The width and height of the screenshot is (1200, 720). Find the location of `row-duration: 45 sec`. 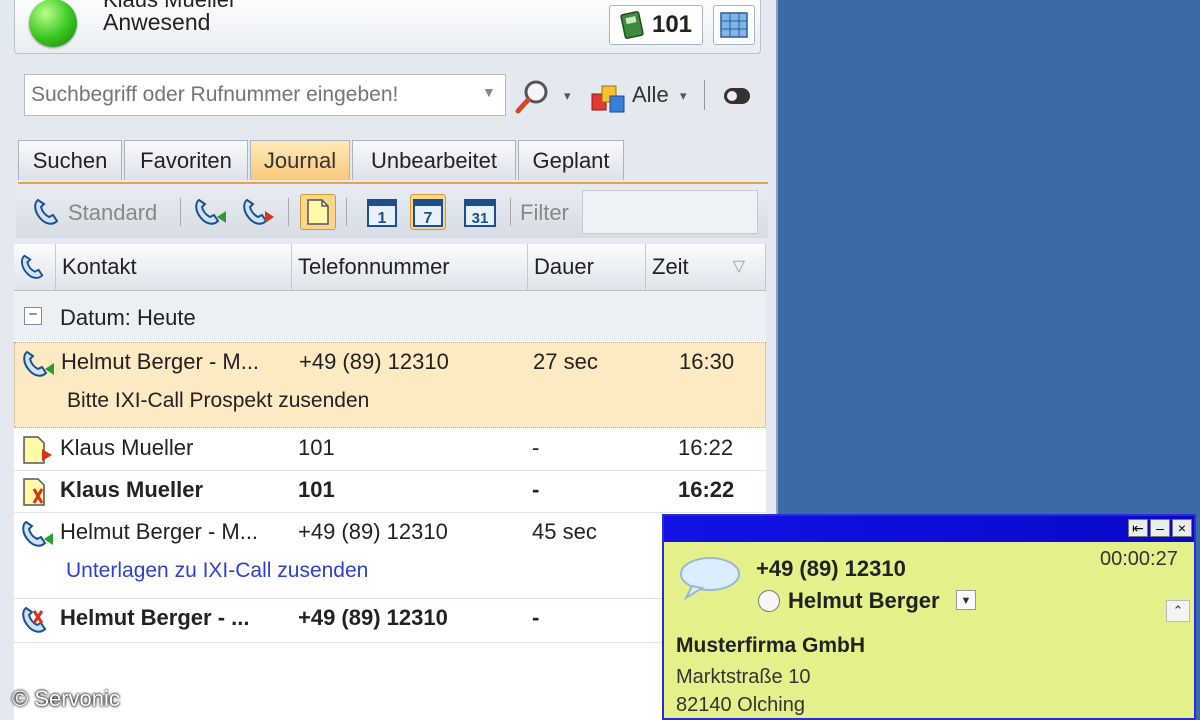

row-duration: 45 sec is located at coordinates (564, 531).